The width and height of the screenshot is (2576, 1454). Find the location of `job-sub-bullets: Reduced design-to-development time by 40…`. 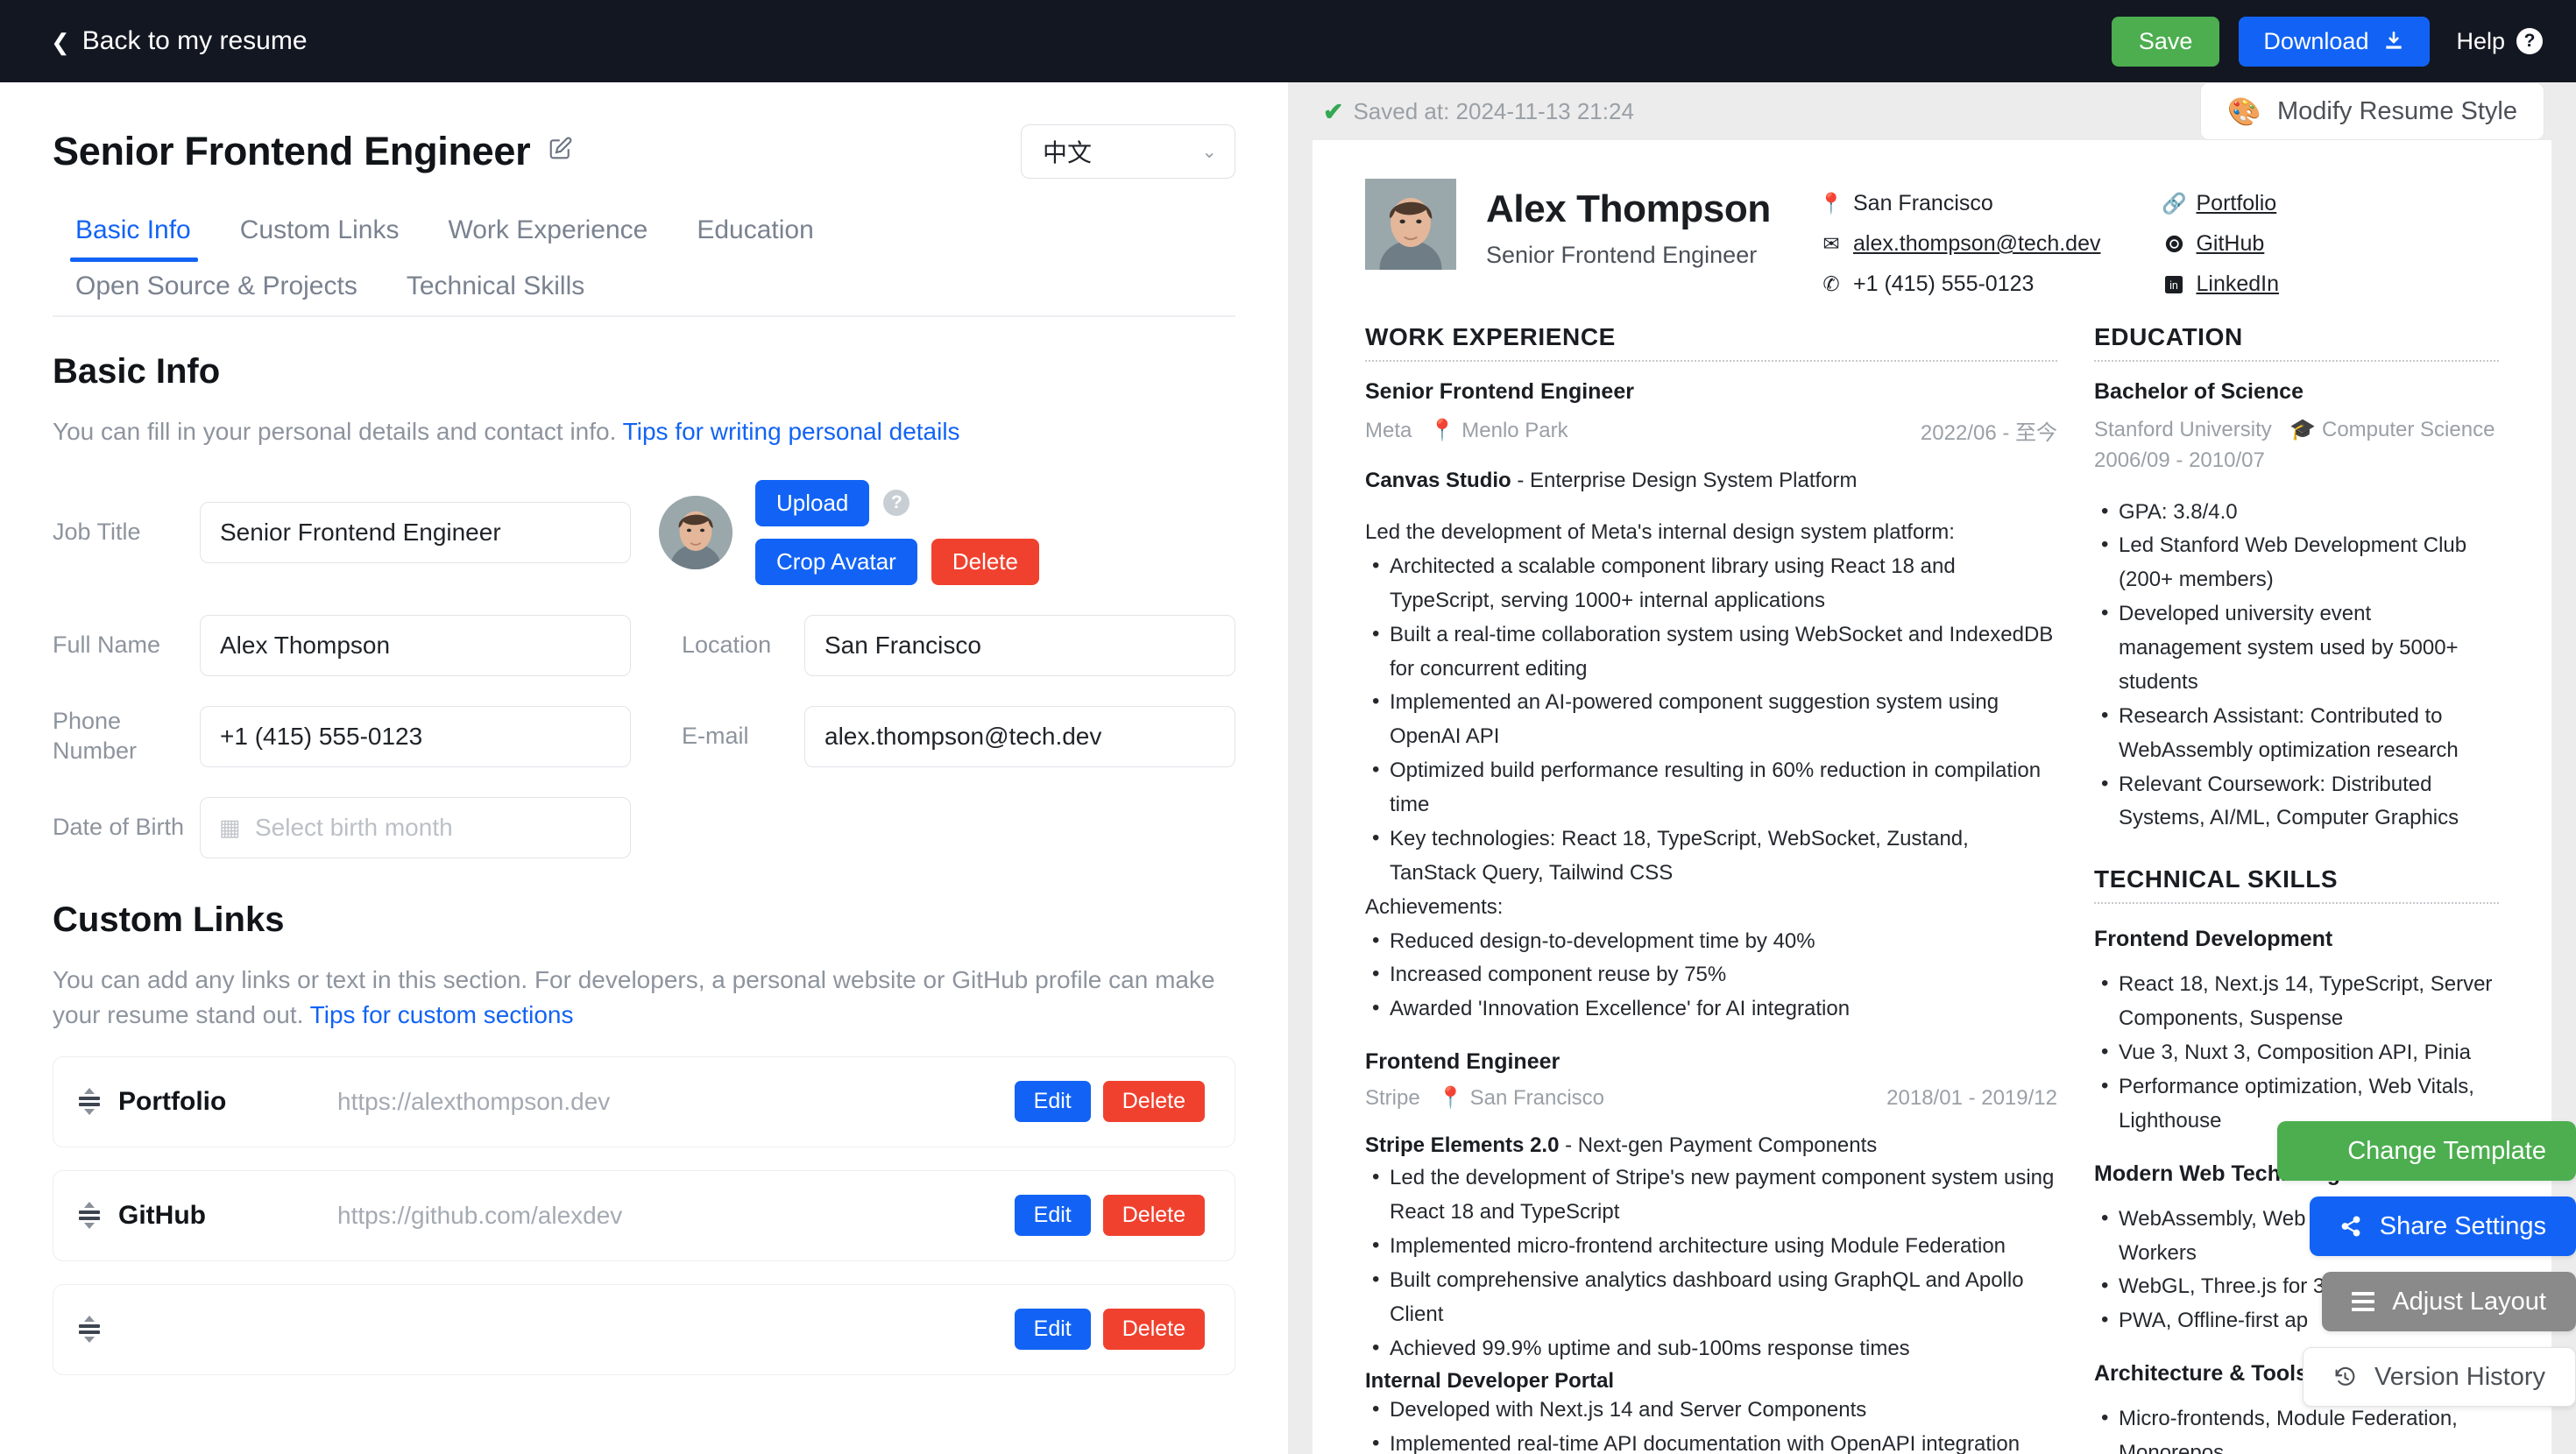

job-sub-bullets: Reduced design-to-development time by 40… is located at coordinates (1711, 975).